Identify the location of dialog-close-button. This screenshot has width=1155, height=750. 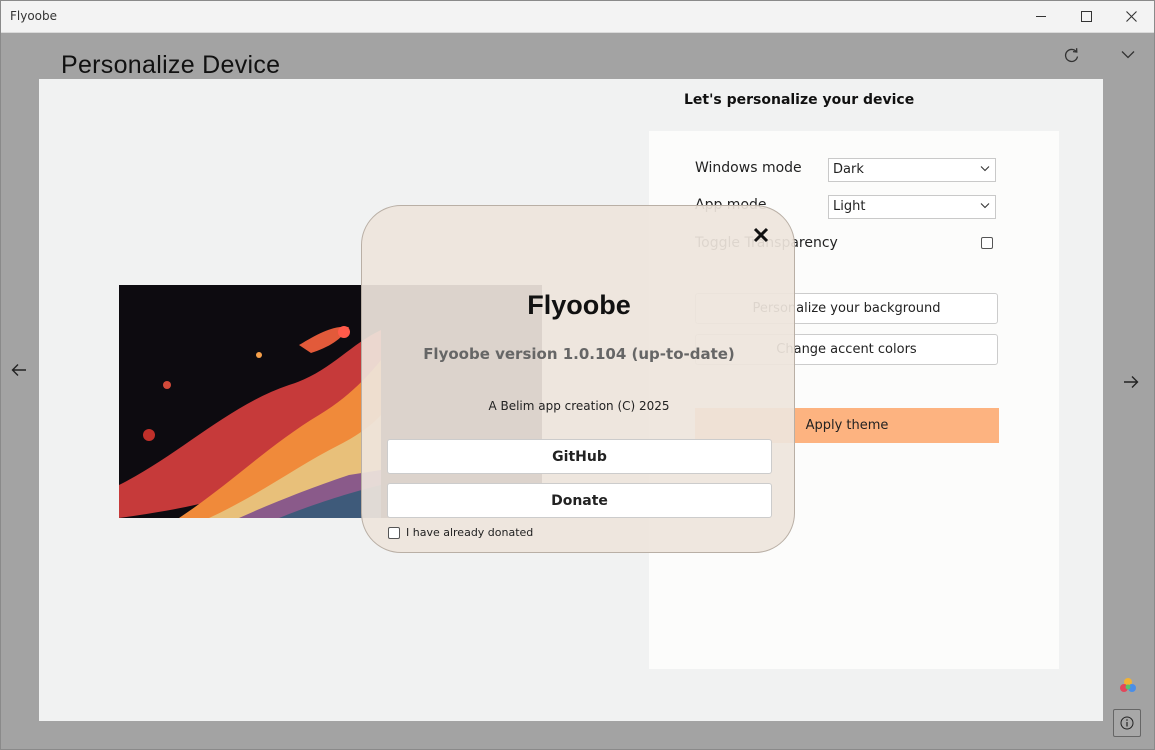
(761, 235).